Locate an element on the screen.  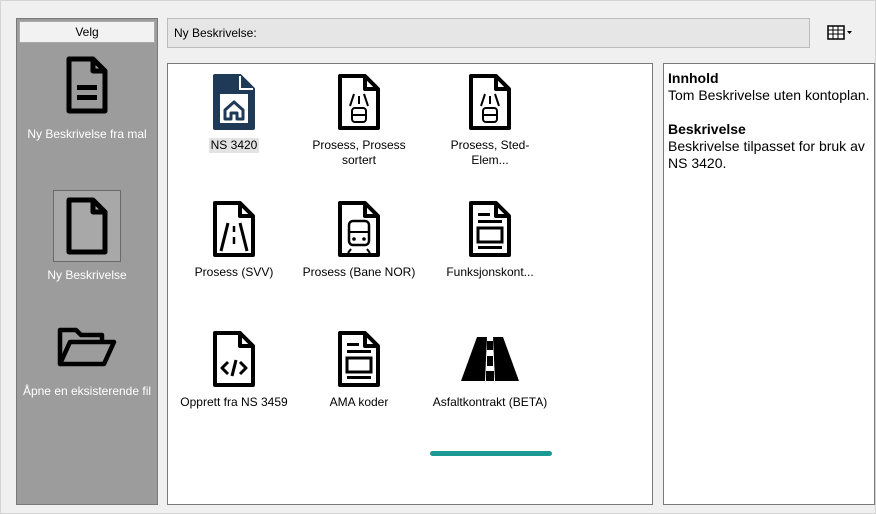
description-heading: Beskrivelse is located at coordinates (707, 129).